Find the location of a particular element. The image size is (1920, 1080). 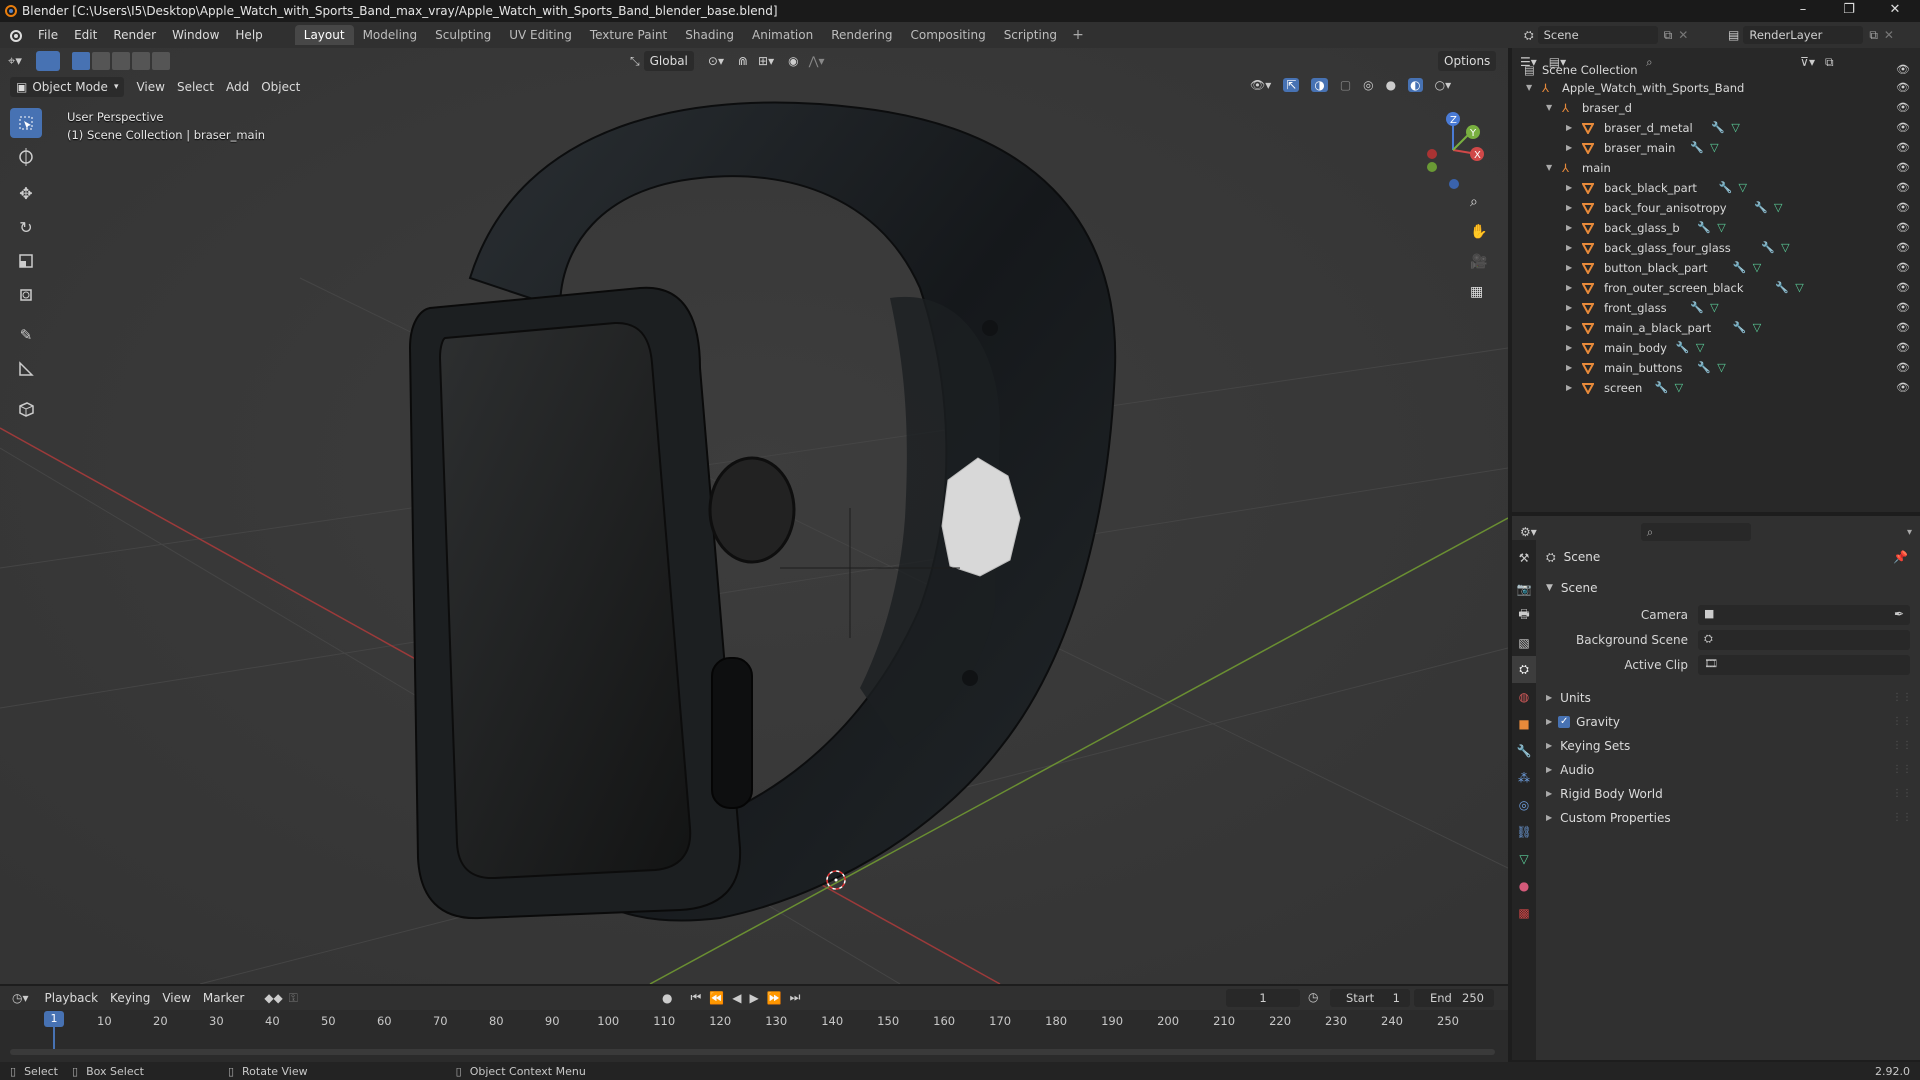

proportional-falloff-icon: ⋀▾ is located at coordinates (817, 61).